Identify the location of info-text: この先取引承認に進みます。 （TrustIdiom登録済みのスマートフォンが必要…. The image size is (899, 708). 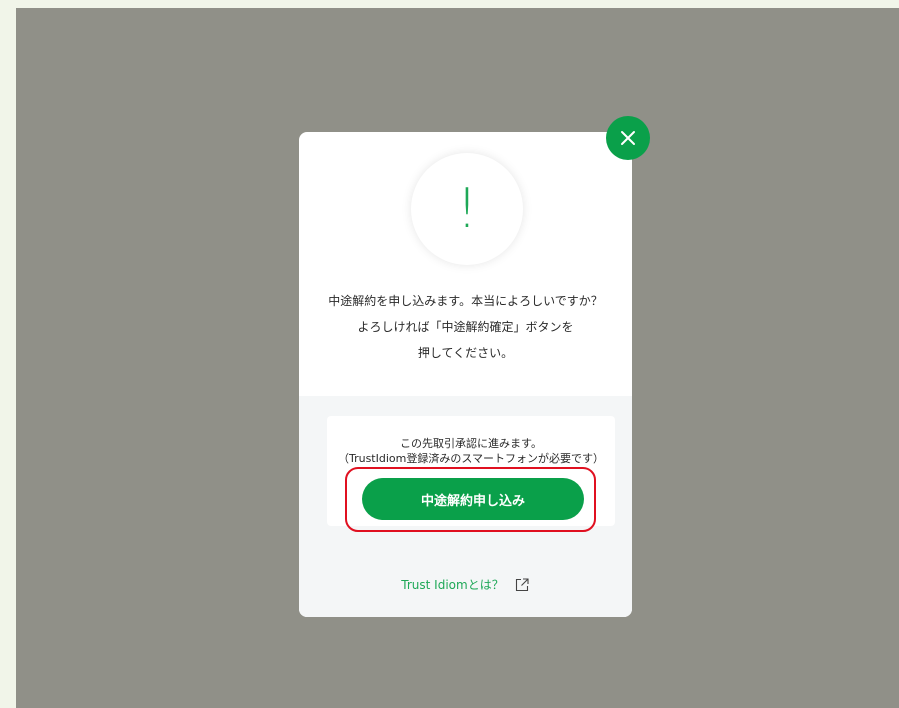
(471, 451).